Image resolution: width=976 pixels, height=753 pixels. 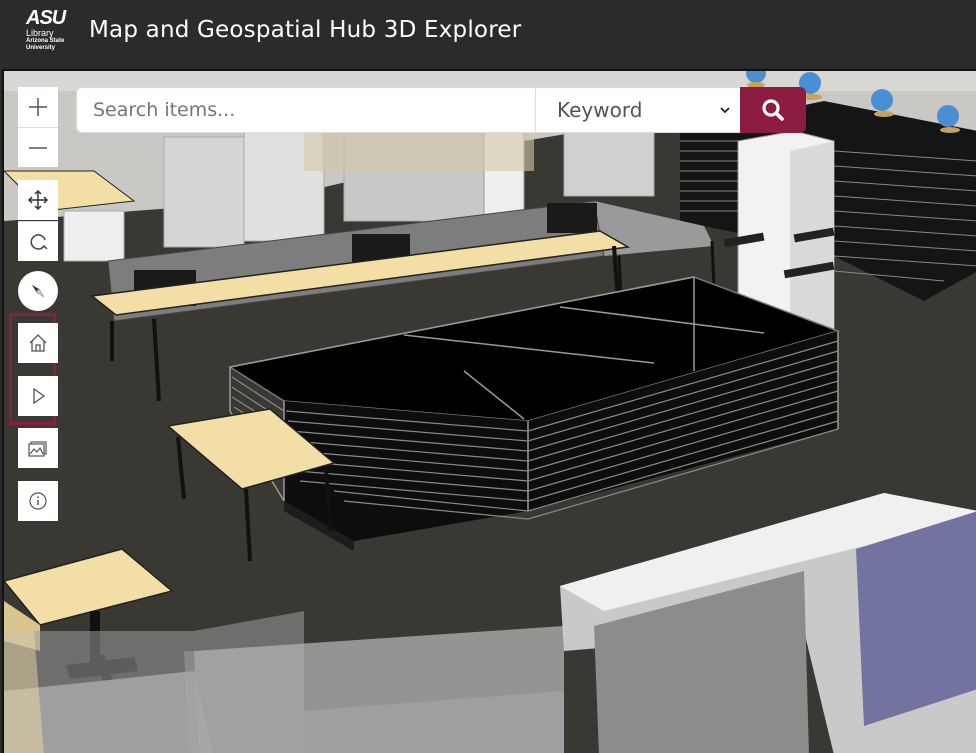 What do you see at coordinates (305, 30) in the screenshot?
I see `page-title: Map and Geospatial Hub 3D Explorer` at bounding box center [305, 30].